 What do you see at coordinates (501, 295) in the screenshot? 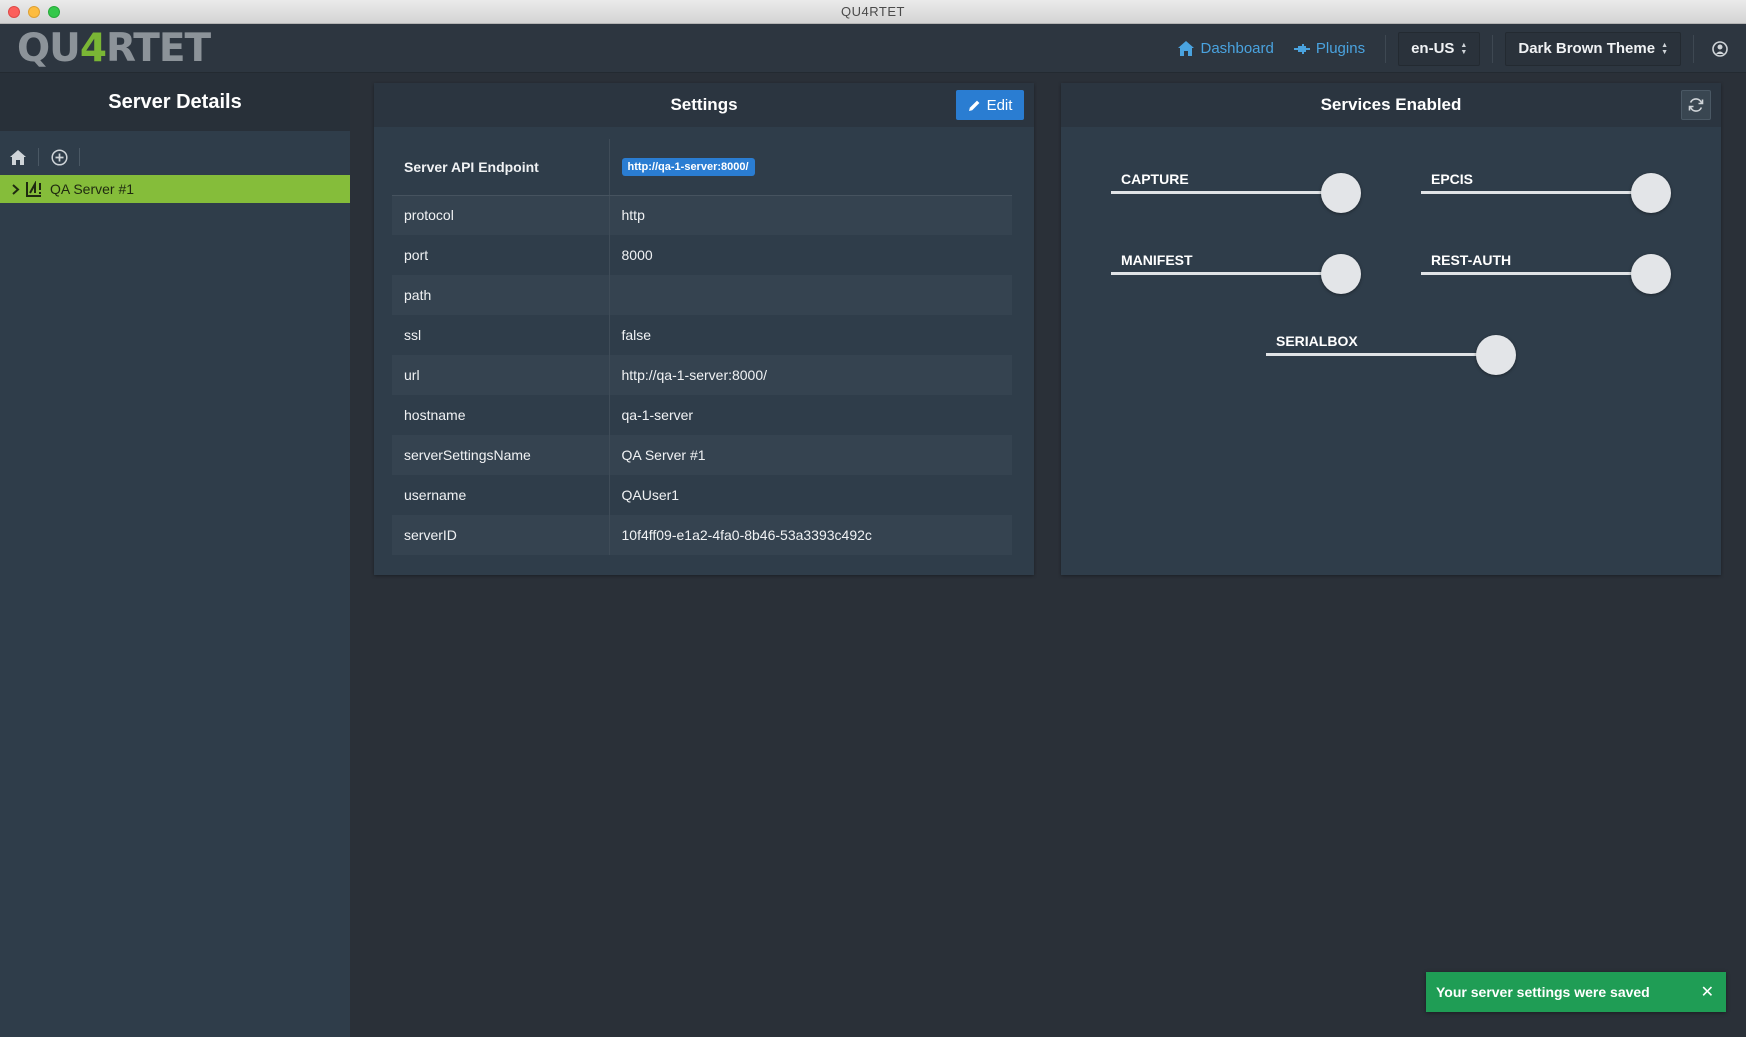
I see `setting-key: path` at bounding box center [501, 295].